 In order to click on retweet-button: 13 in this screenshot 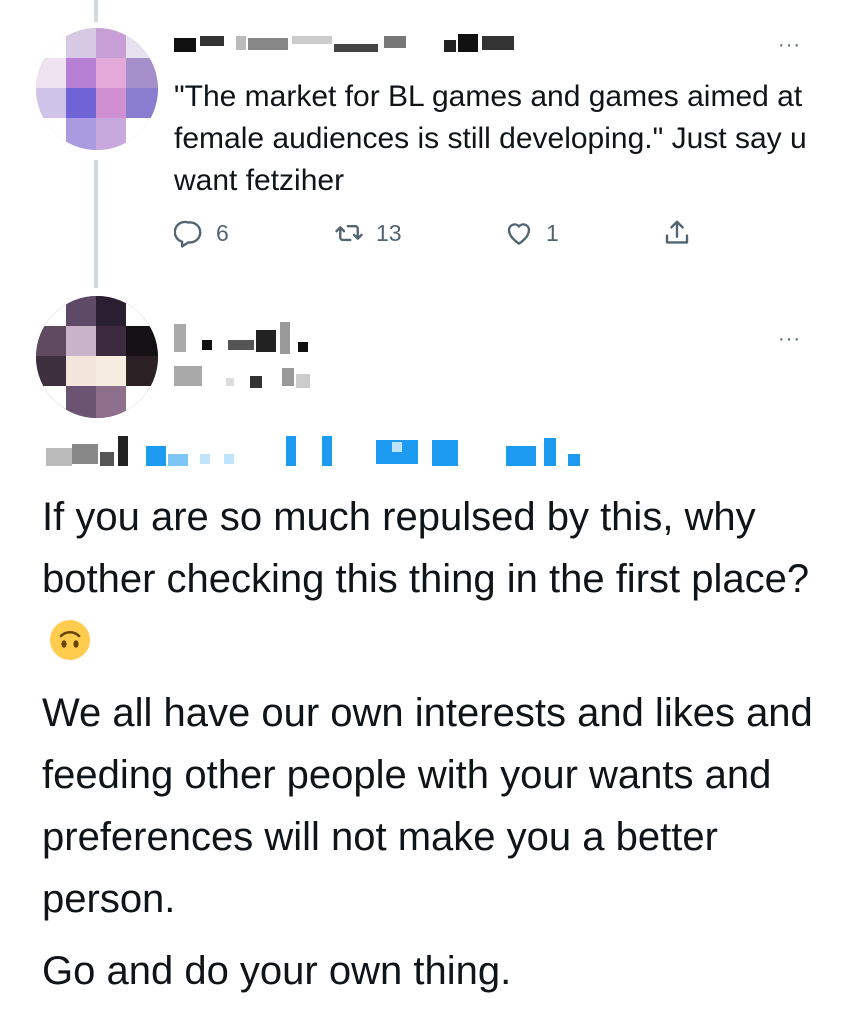, I will do `click(368, 233)`.